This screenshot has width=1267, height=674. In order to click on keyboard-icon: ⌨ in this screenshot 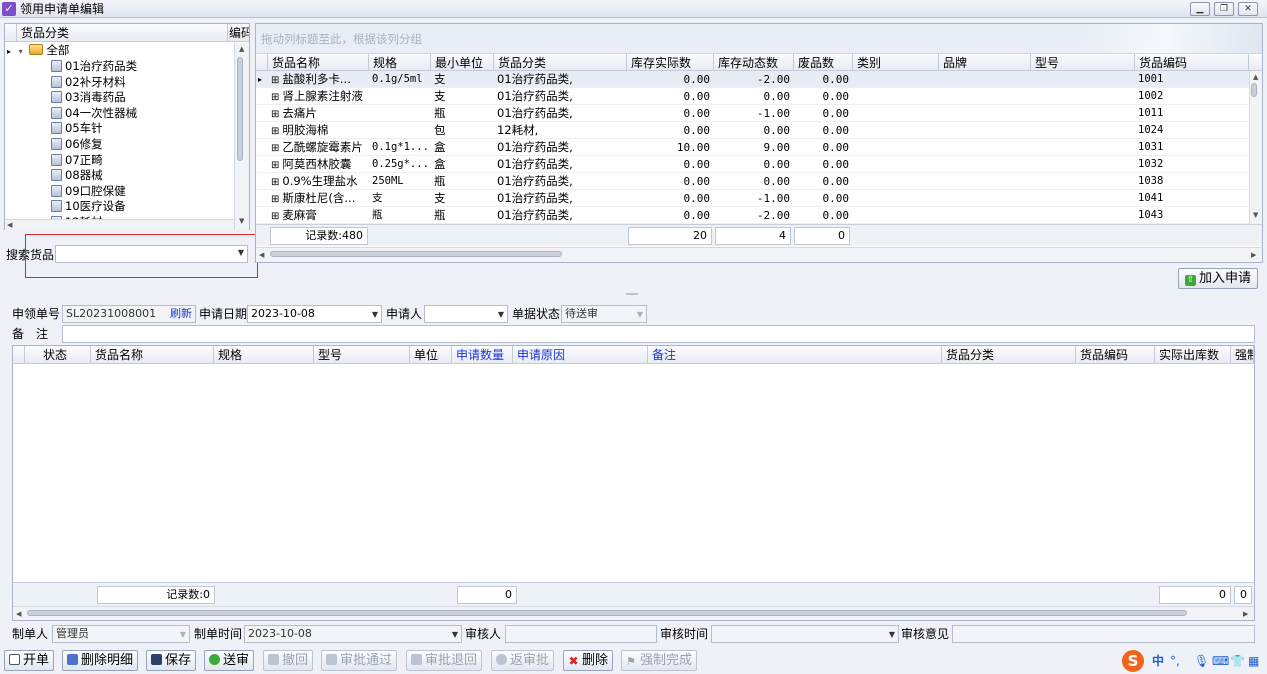, I will do `click(1220, 661)`.